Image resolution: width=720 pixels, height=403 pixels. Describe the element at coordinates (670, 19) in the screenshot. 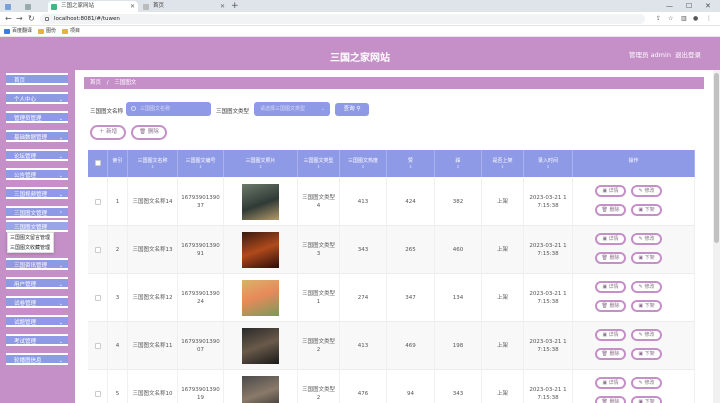

I see `star-icon: ☆` at that location.